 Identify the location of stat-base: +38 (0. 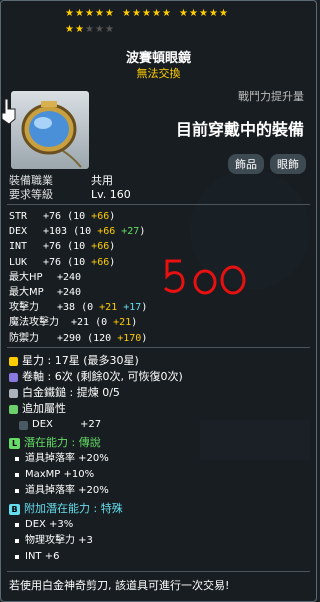
(78, 308).